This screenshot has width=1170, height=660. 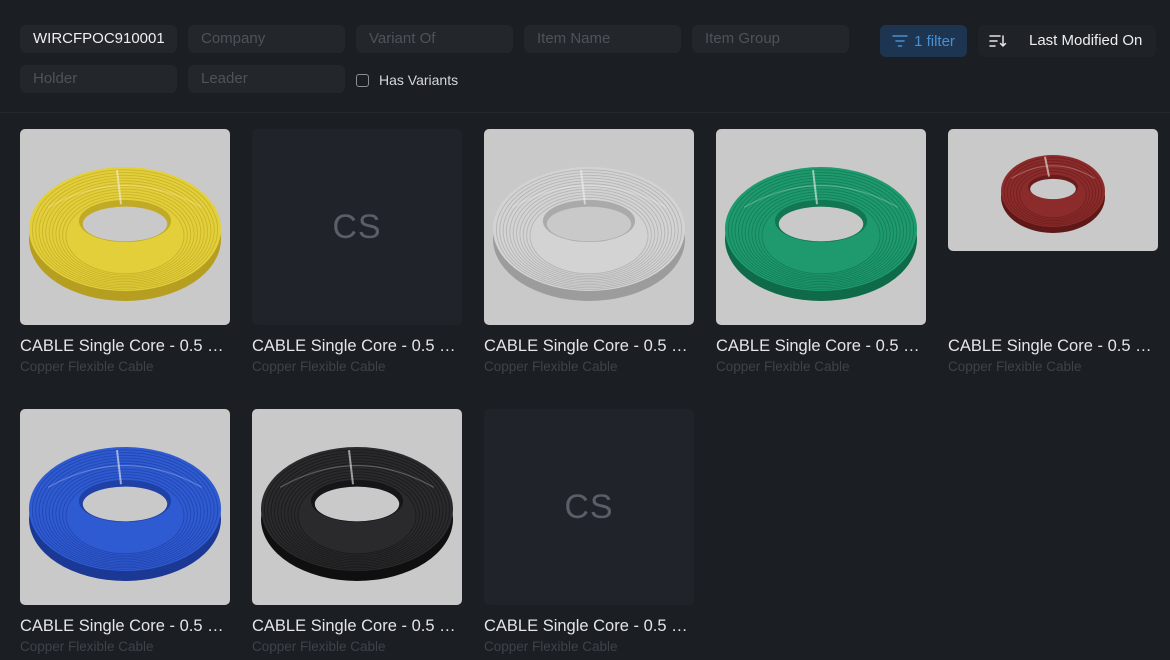 What do you see at coordinates (266, 79) in the screenshot?
I see `leader-filter: Leader` at bounding box center [266, 79].